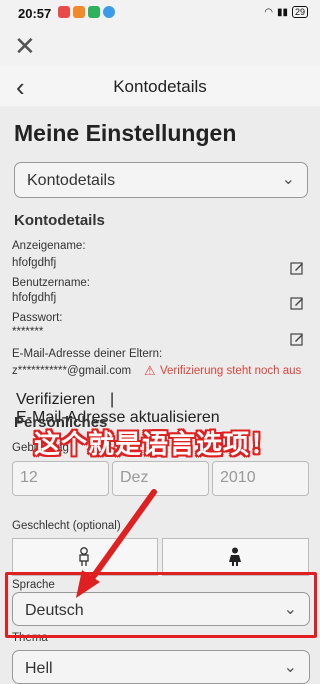 The image size is (320, 684). What do you see at coordinates (49, 246) in the screenshot?
I see `display-name-label: Anzeigename:` at bounding box center [49, 246].